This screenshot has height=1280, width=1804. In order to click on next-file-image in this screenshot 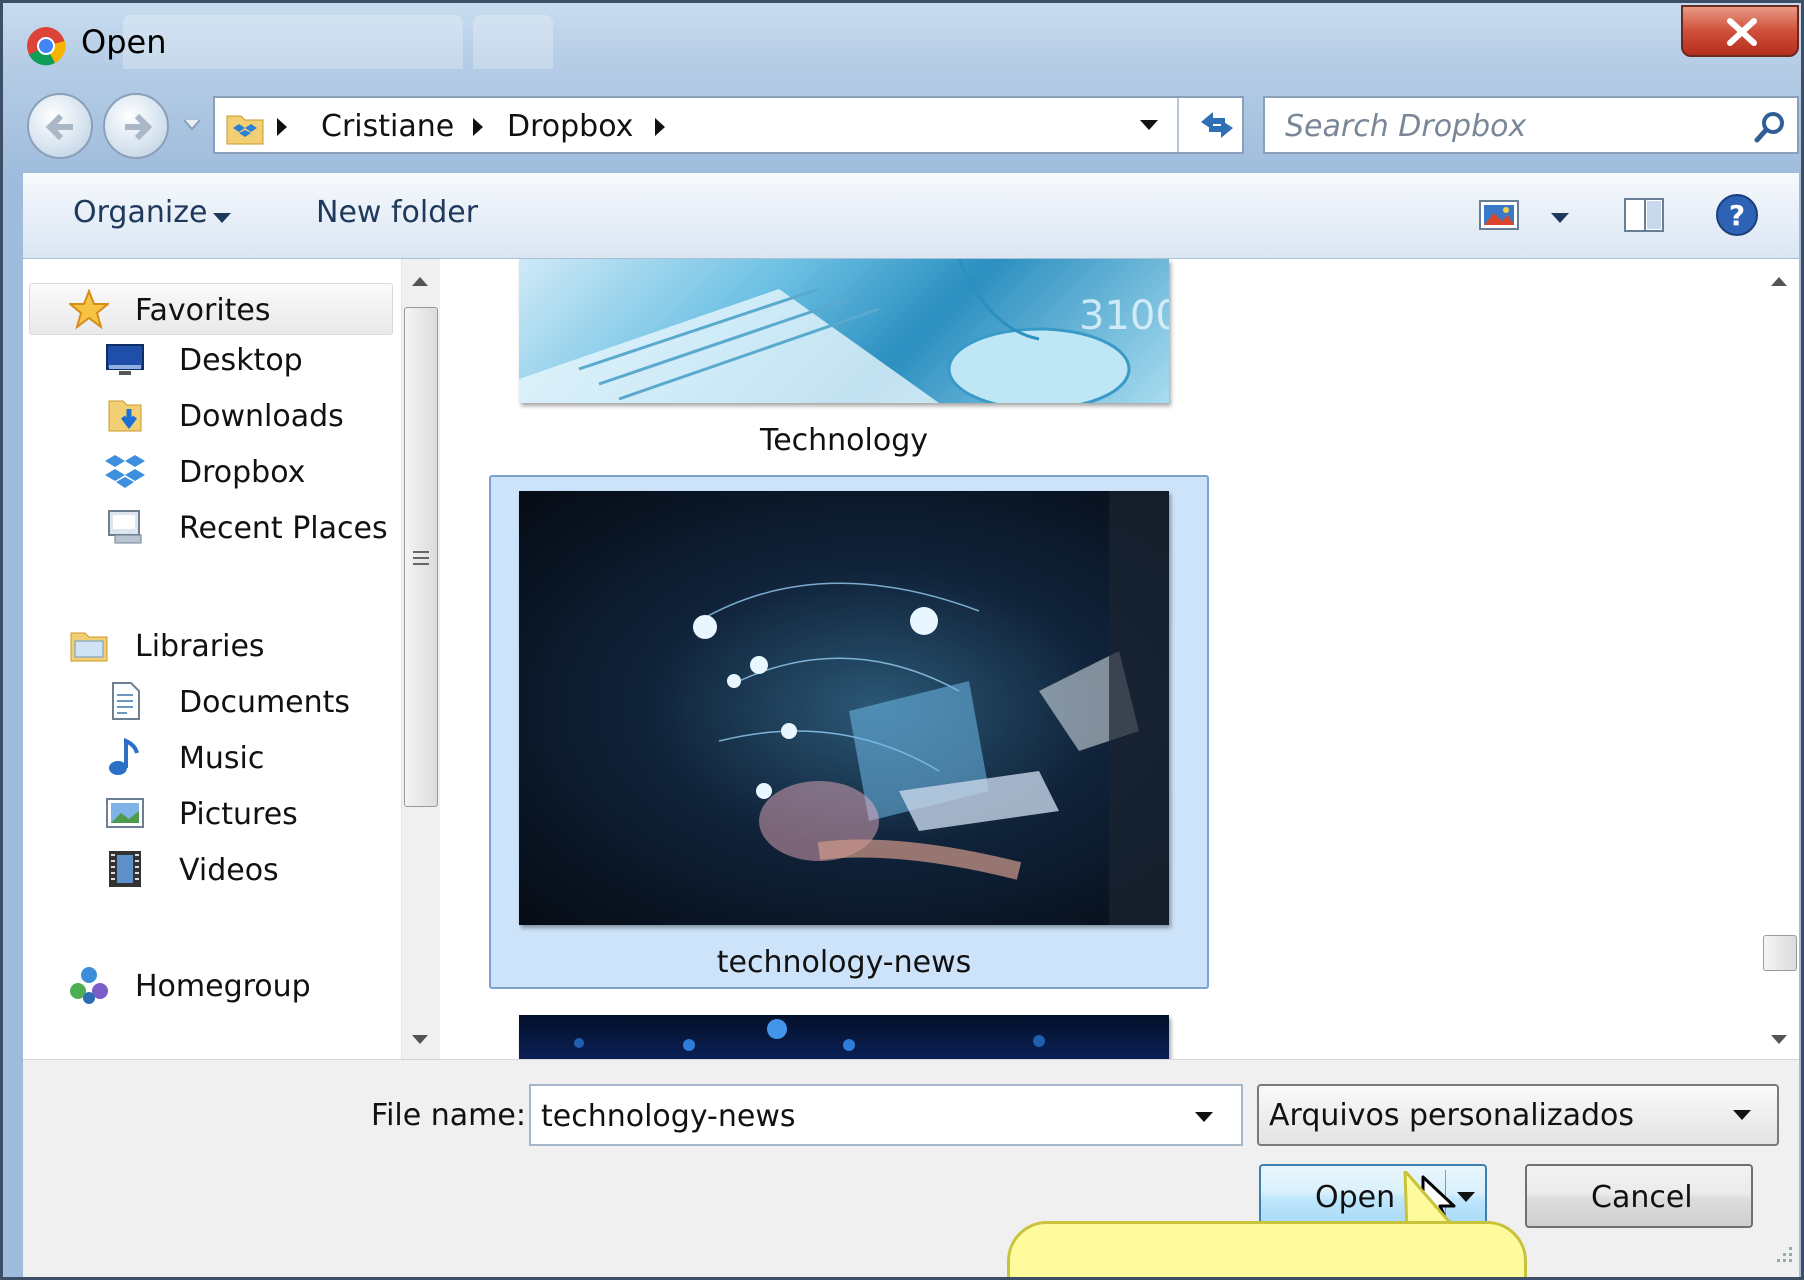, I will do `click(809, 1035)`.